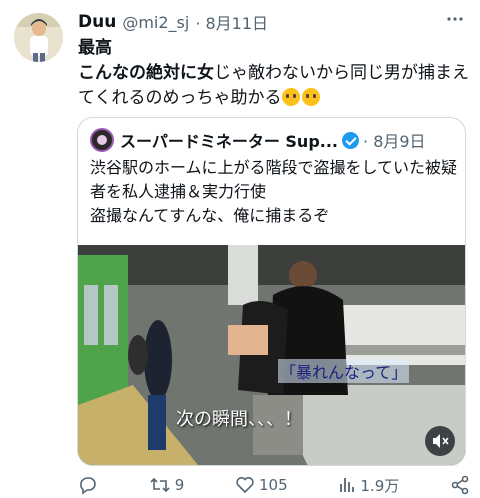  What do you see at coordinates (146, 60) in the screenshot?
I see `tweet-text-bold: 最高 こんなの絶対に女` at bounding box center [146, 60].